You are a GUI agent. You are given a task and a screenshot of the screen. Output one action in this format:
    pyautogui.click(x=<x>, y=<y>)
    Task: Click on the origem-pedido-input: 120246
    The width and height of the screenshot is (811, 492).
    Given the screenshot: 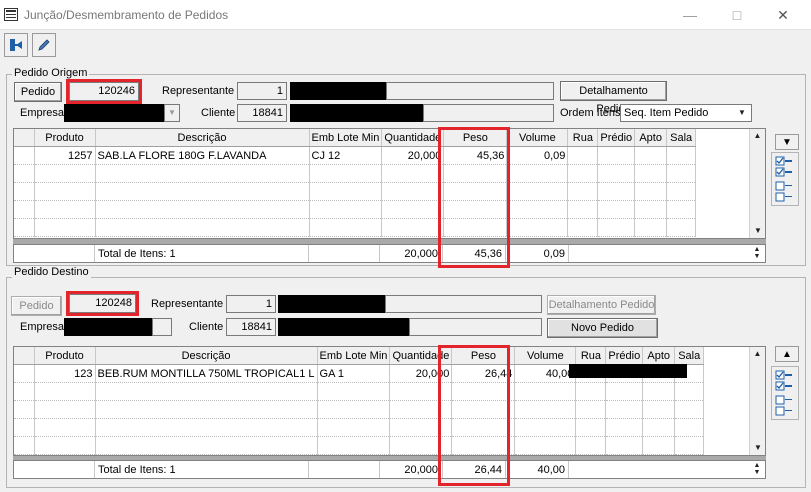 What is the action you would take?
    pyautogui.click(x=104, y=91)
    